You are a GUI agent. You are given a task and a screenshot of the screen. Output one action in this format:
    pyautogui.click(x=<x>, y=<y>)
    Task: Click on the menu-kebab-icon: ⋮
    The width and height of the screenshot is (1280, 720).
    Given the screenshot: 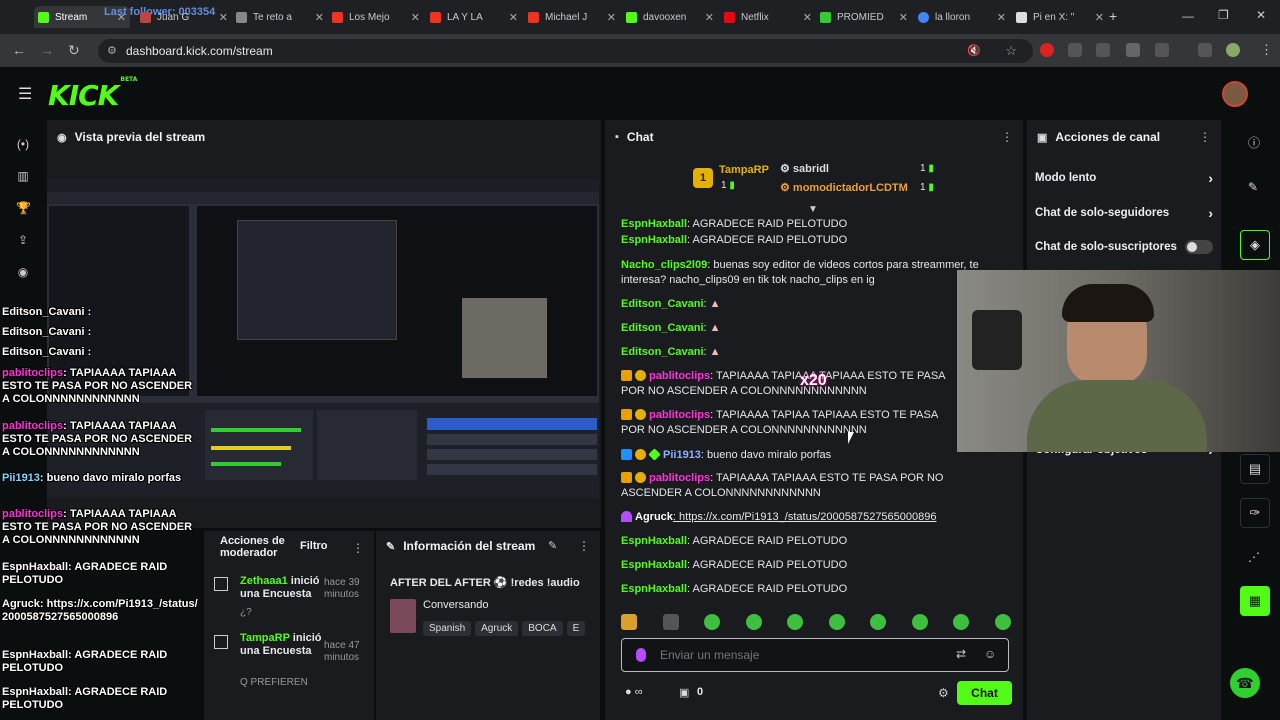 What is the action you would take?
    pyautogui.click(x=1266, y=50)
    